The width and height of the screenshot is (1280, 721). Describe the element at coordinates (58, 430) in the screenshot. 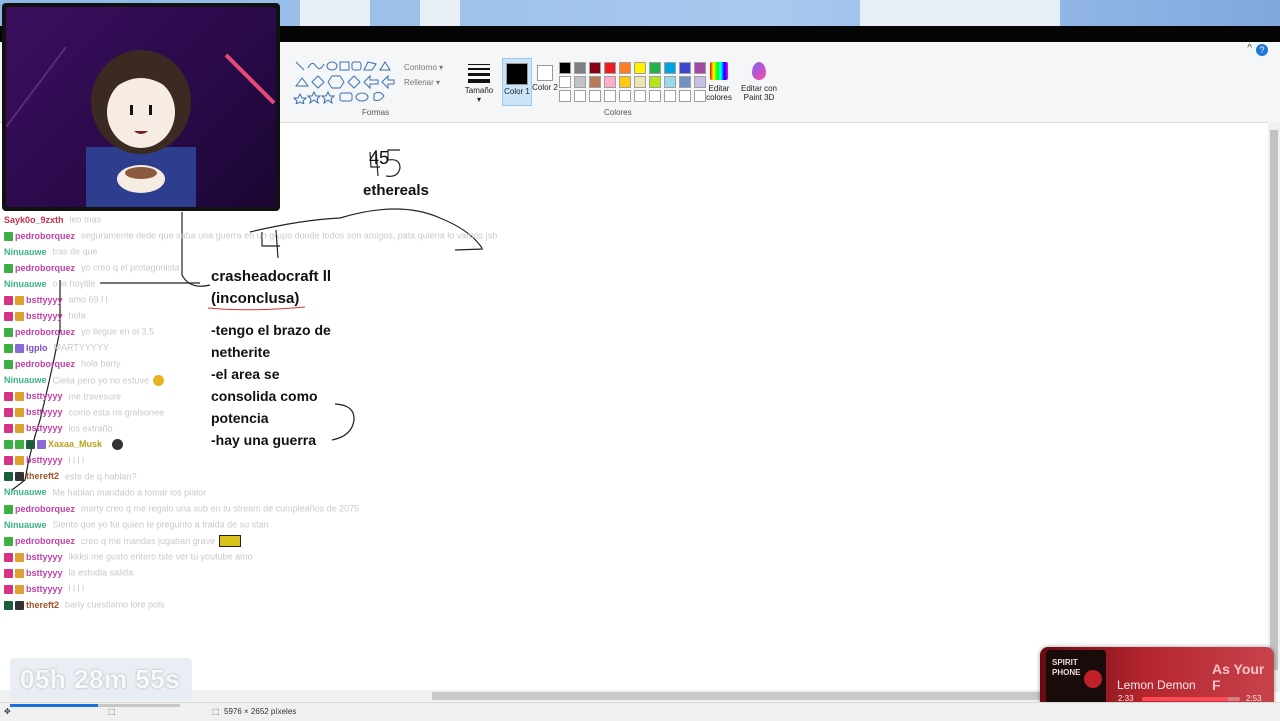

I see `chat-message: bsttyyyy los extraño` at that location.